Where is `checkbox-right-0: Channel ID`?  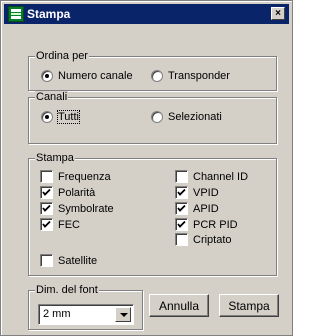
checkbox-right-0: Channel ID is located at coordinates (211, 176).